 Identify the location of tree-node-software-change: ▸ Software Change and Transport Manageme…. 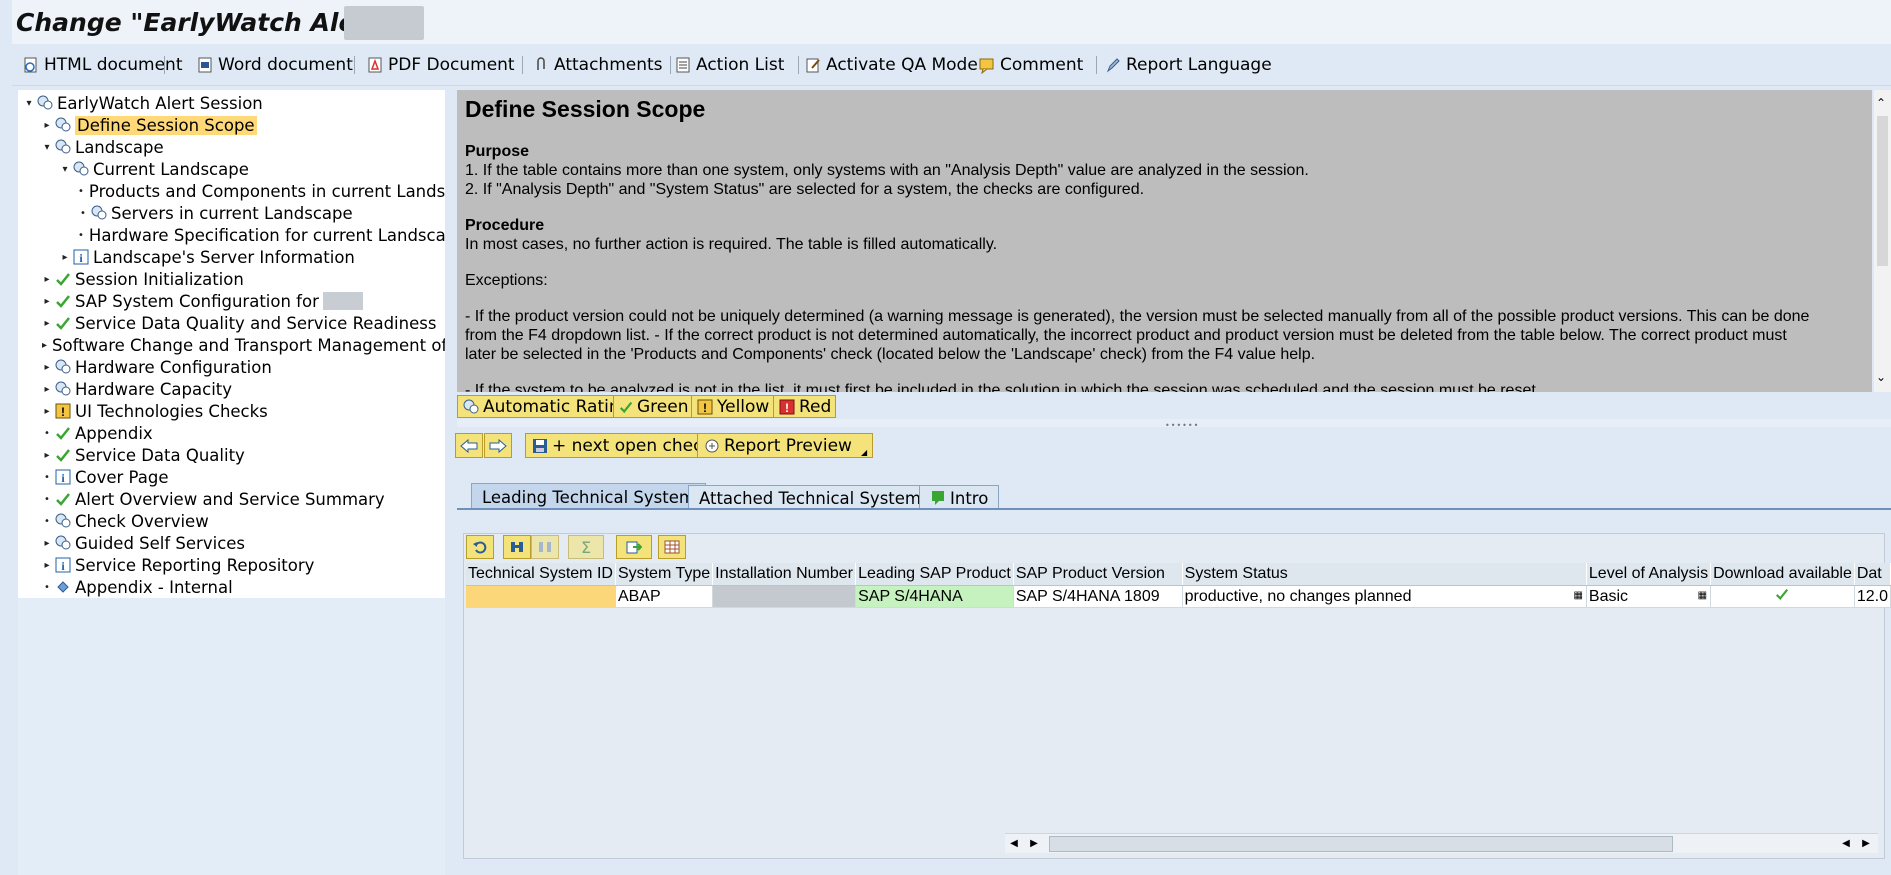
(243, 345).